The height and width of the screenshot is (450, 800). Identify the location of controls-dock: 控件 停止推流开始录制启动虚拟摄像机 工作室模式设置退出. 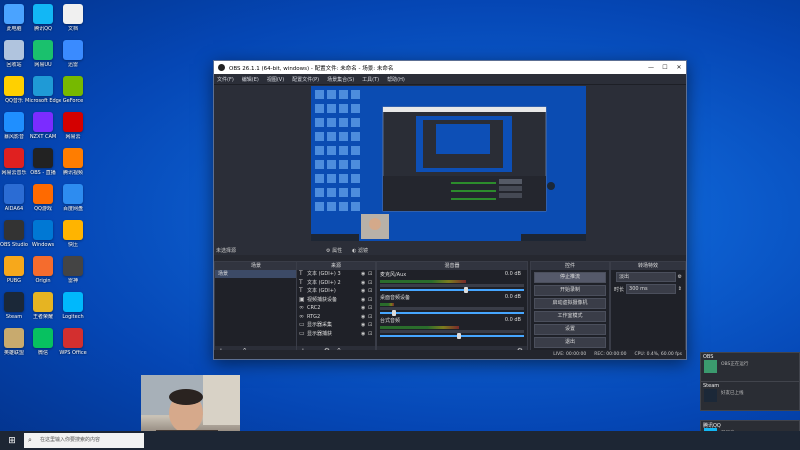
(570, 309).